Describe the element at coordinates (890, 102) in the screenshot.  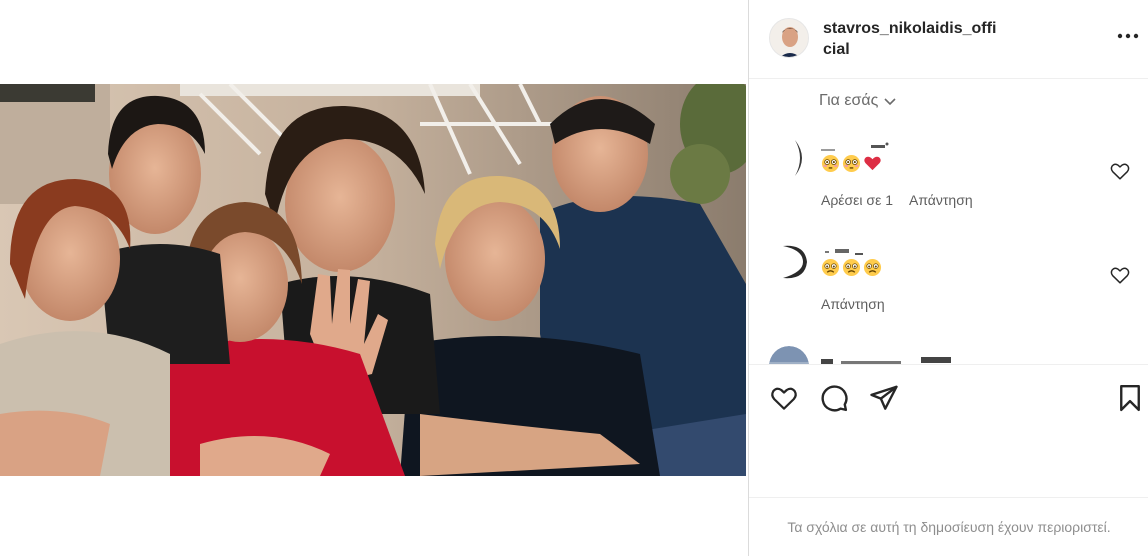
I see `chevron-down-icon` at that location.